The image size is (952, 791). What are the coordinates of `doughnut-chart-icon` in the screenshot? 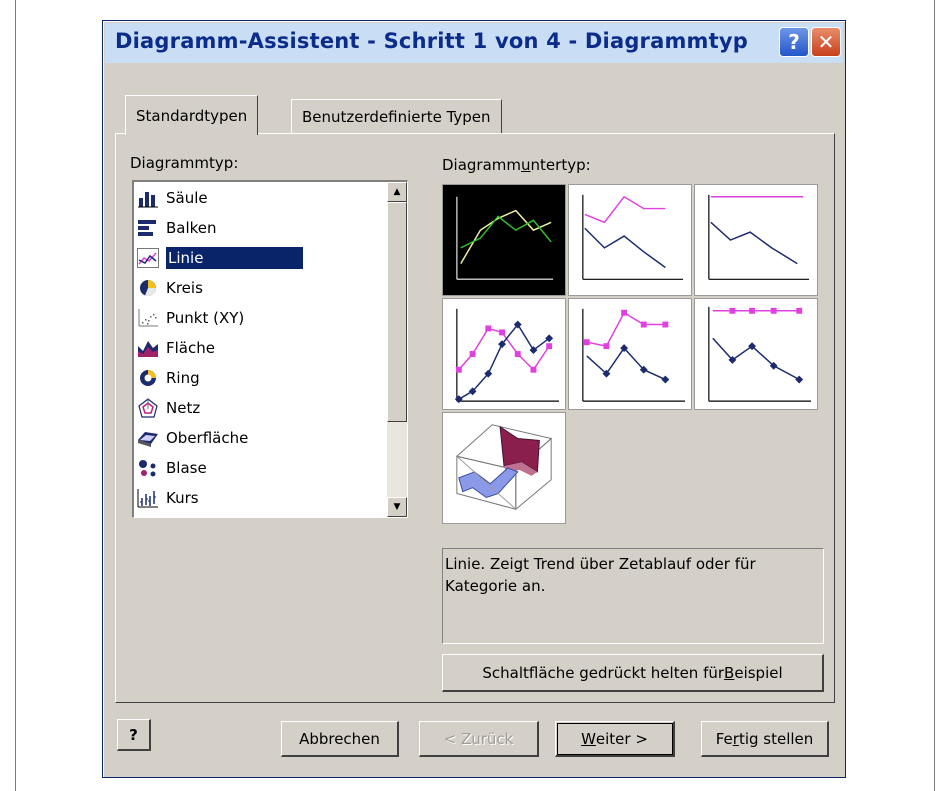 It's located at (148, 378).